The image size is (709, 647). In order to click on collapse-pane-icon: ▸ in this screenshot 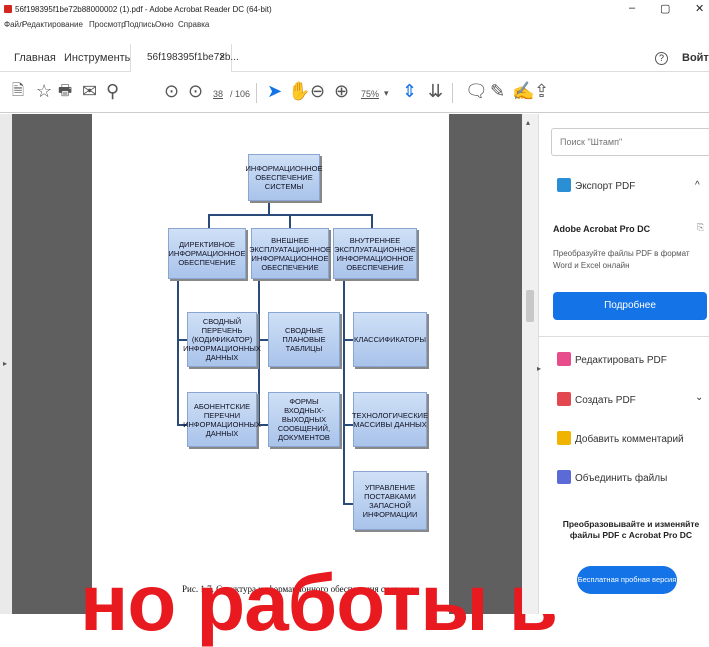, I will do `click(539, 368)`.